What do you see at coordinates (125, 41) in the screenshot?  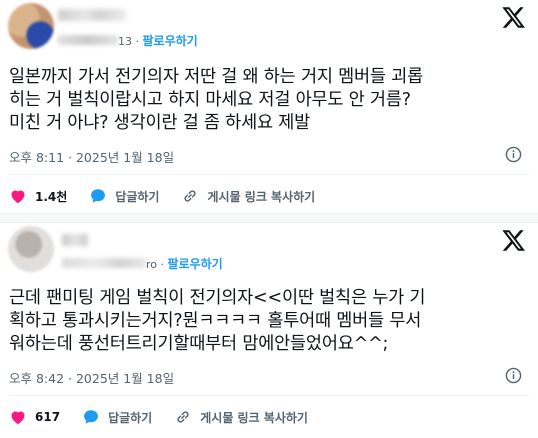 I see `handle-suffix: 13` at bounding box center [125, 41].